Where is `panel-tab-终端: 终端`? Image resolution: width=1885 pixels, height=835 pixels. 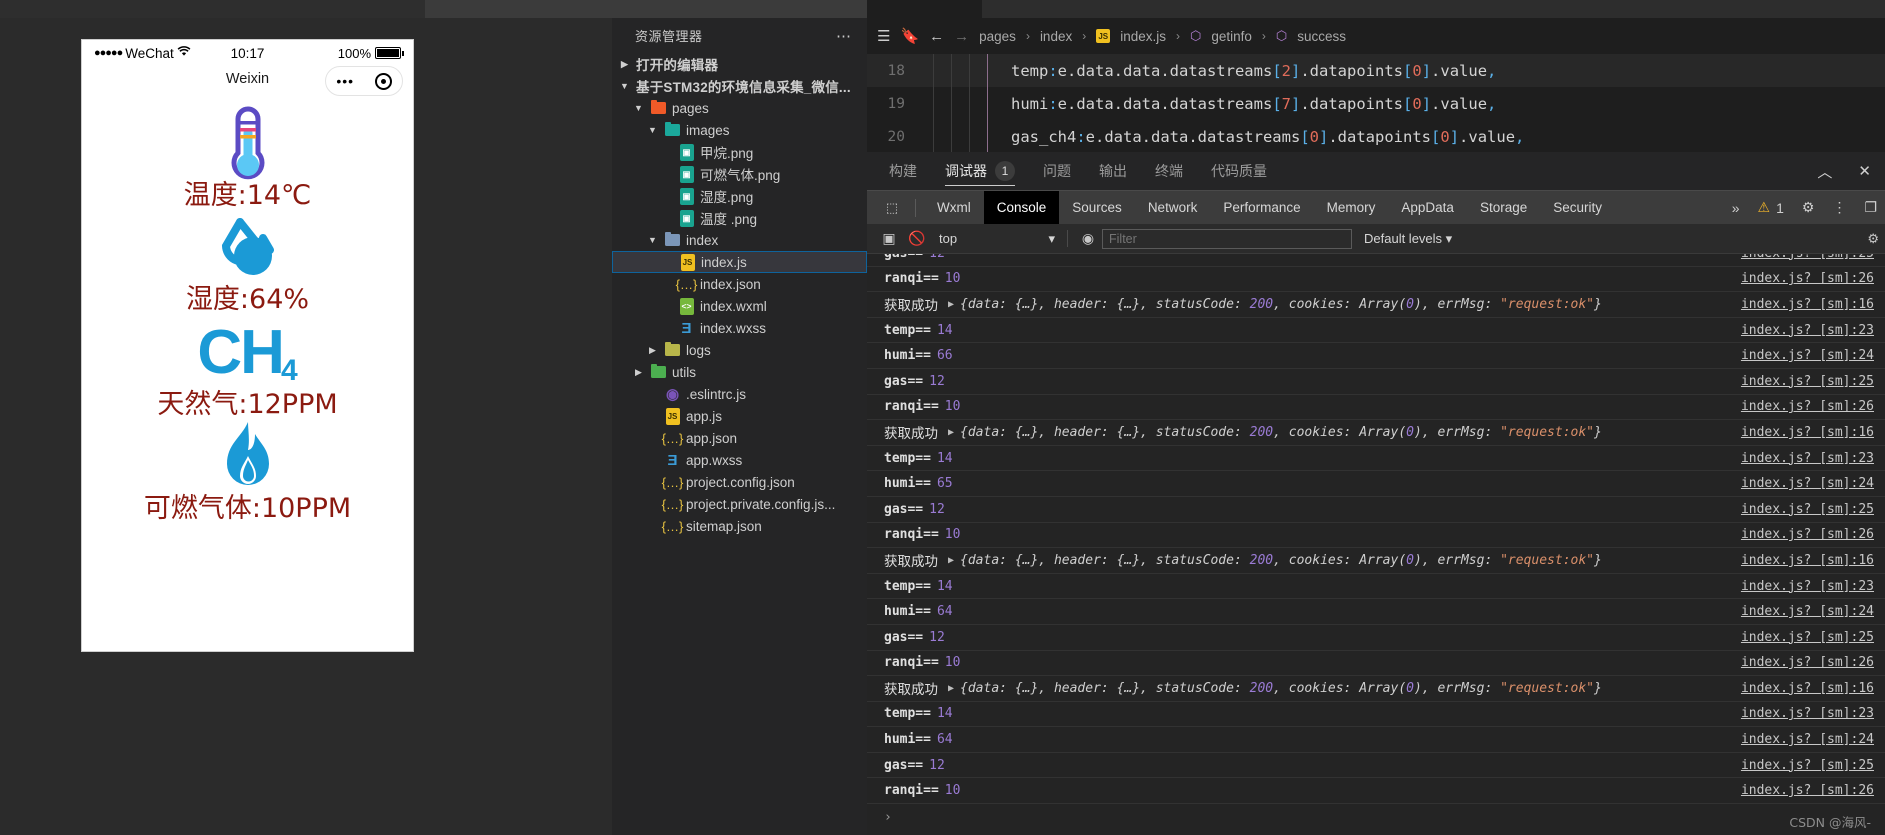 panel-tab-终端: 终端 is located at coordinates (1169, 171).